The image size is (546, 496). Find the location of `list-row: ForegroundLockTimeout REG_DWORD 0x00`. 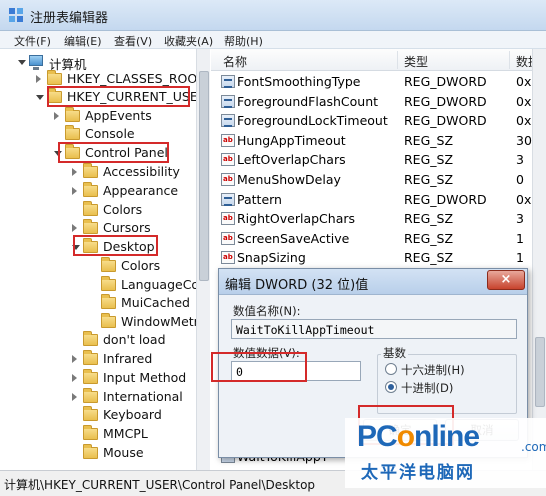

list-row: ForegroundLockTimeout REG_DWORD 0x00 is located at coordinates (378, 121).